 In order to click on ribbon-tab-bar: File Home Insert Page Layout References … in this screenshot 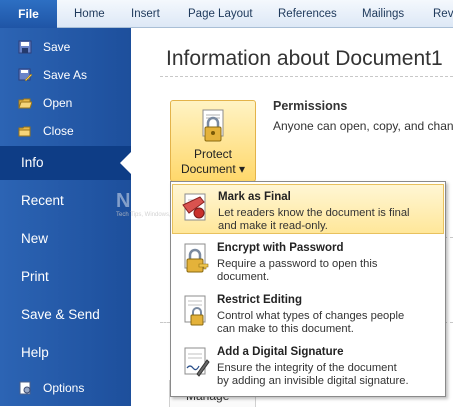, I will do `click(226, 14)`.